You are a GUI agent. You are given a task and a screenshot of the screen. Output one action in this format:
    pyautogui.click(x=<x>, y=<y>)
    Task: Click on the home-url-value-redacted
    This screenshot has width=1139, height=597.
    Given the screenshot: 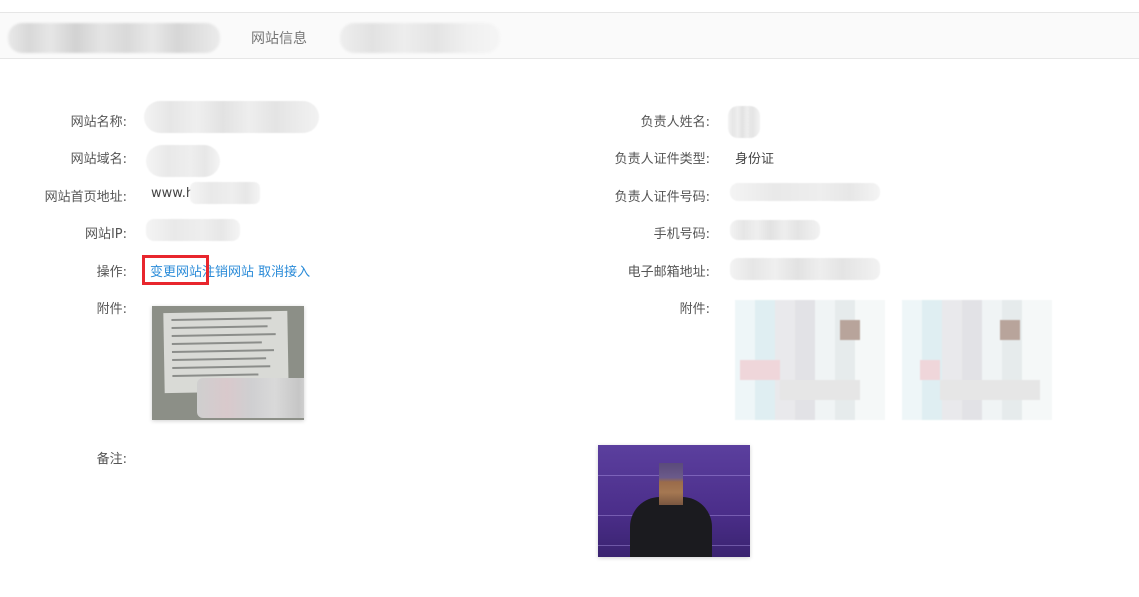 What is the action you would take?
    pyautogui.click(x=225, y=193)
    